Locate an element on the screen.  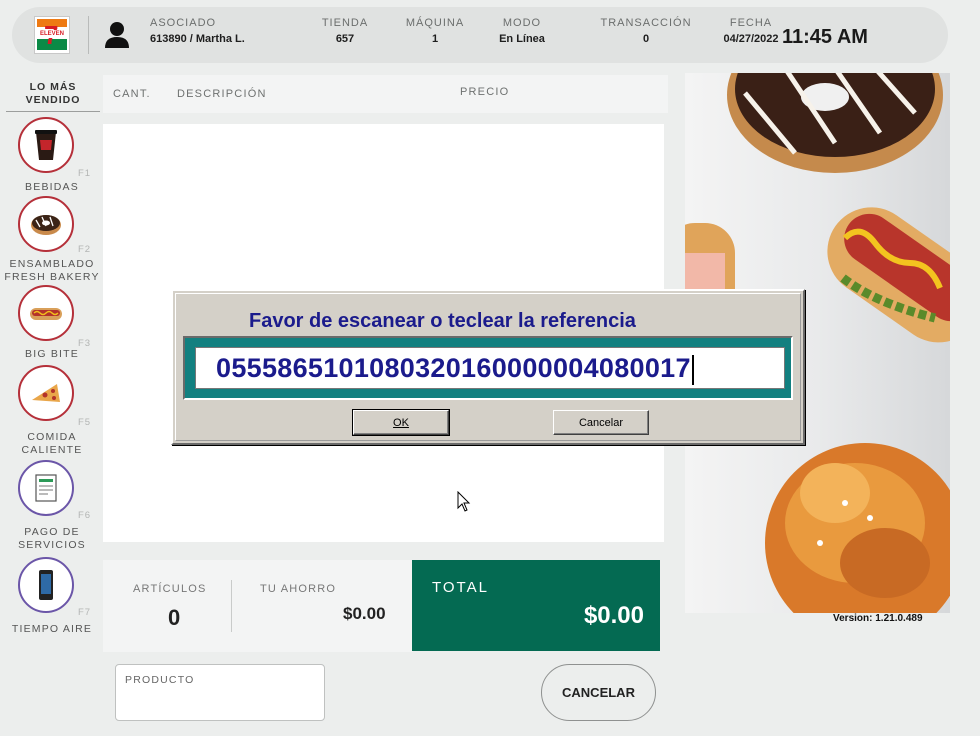
associate-info: ASOCIADO 613890 / Martha L. is located at coordinates (197, 31).